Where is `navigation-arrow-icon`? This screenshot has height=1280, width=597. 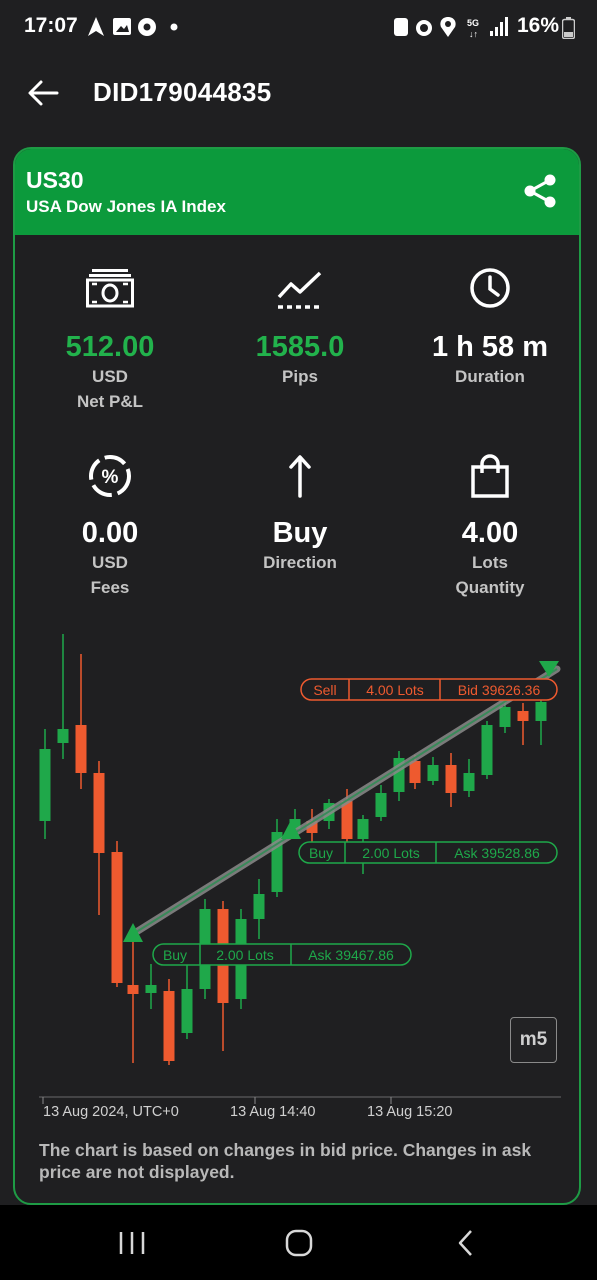
navigation-arrow-icon is located at coordinates (96, 26).